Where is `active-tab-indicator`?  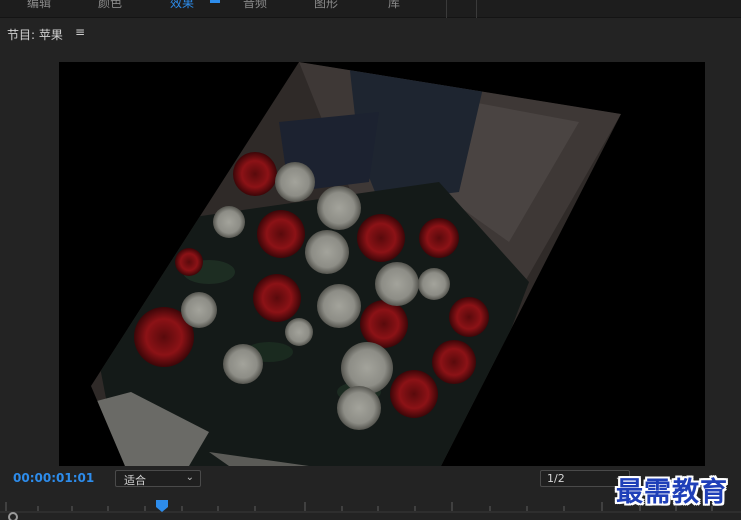 active-tab-indicator is located at coordinates (215, 1).